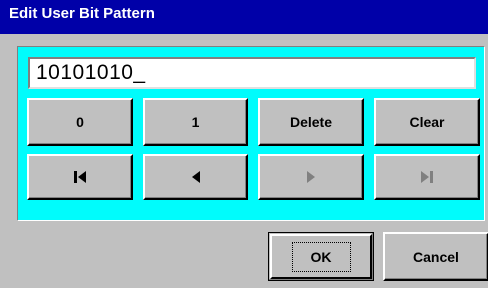  I want to click on digit-0-button: 0, so click(80, 122).